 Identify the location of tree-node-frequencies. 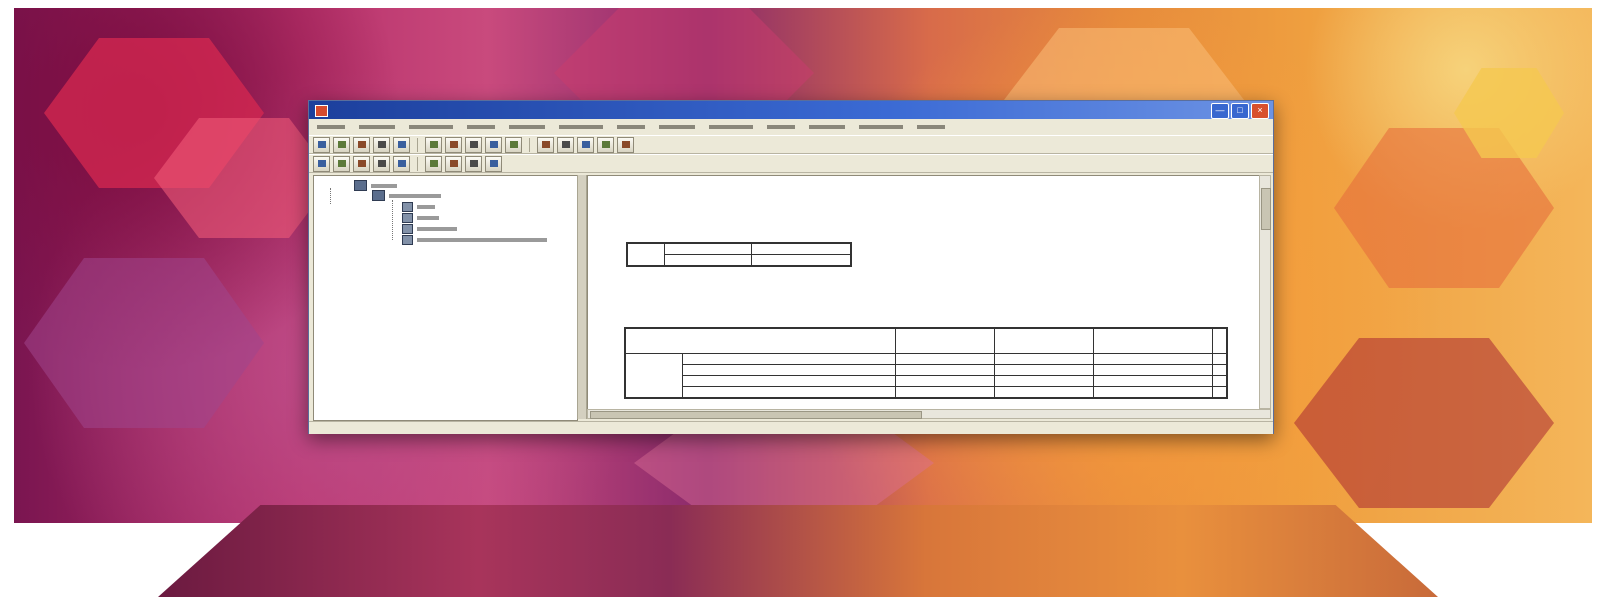
(406, 195).